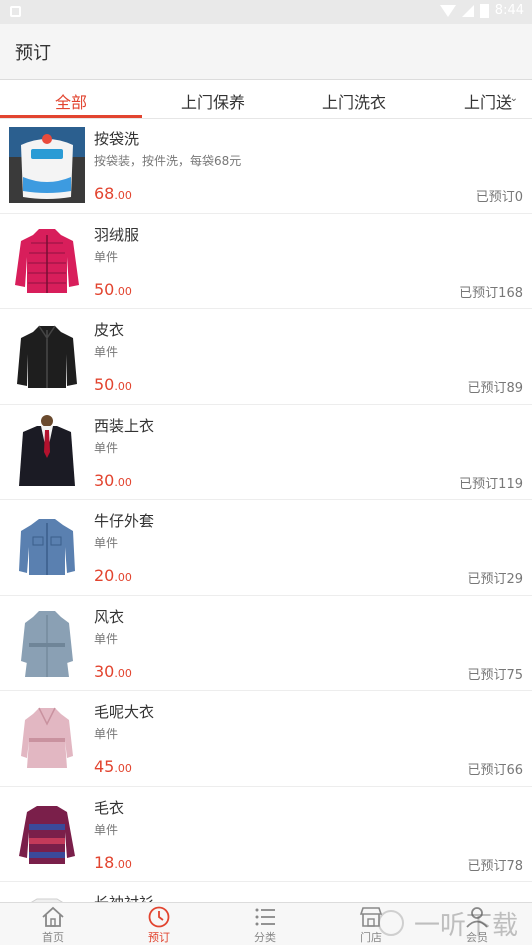 Image resolution: width=532 pixels, height=945 pixels. I want to click on booked-count: 已预订66, so click(495, 770).